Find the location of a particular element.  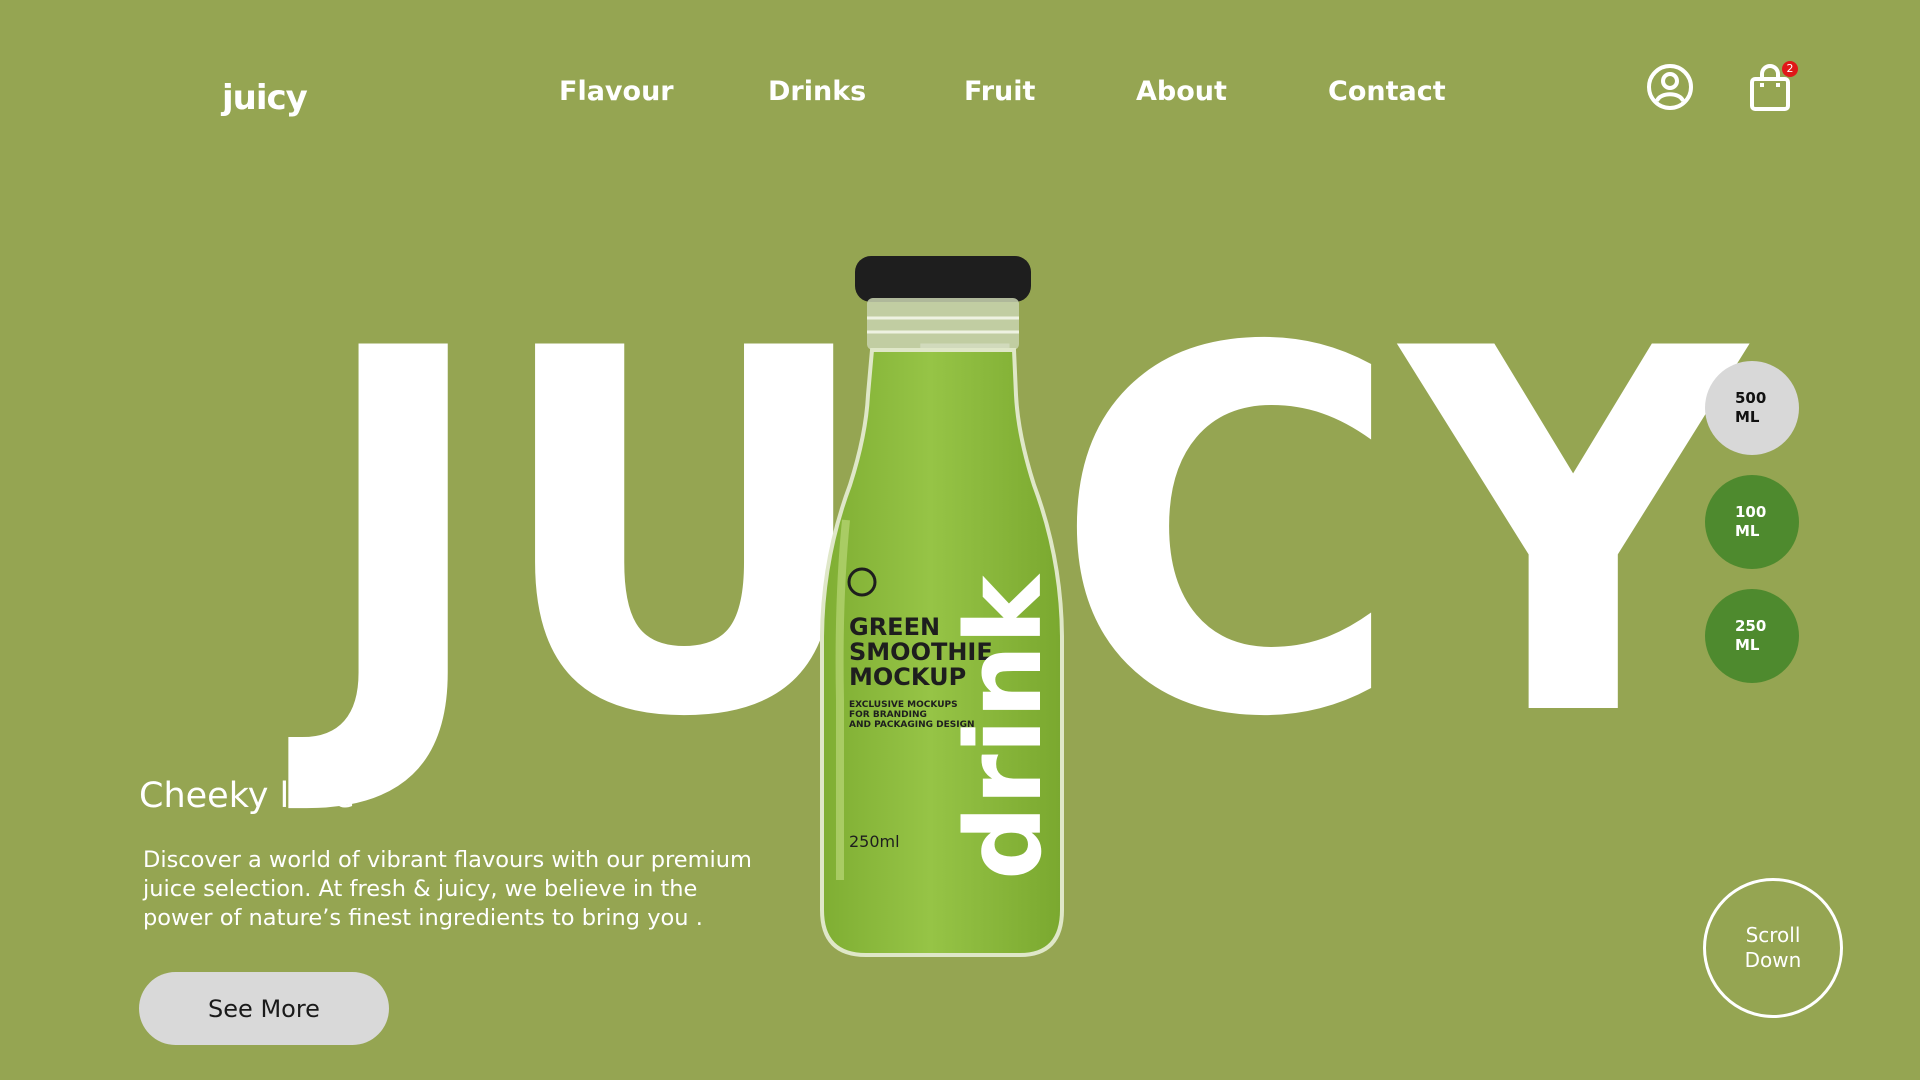

bottle-side-word: drink is located at coordinates (1004, 726).